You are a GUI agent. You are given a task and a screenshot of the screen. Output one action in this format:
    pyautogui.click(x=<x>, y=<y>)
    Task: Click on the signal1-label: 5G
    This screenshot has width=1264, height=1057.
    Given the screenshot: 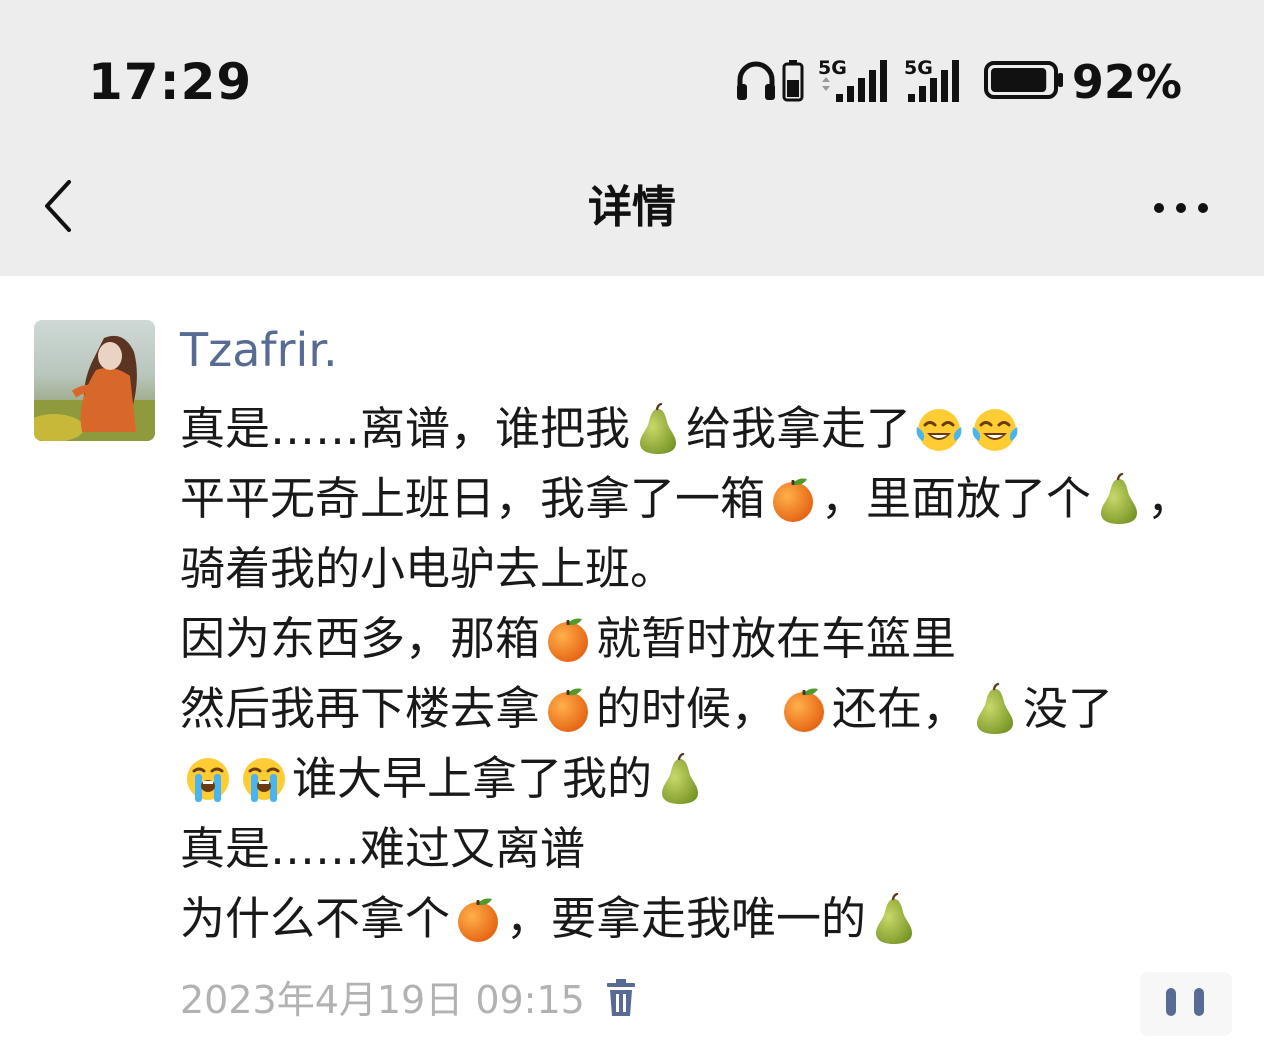 What is the action you would take?
    pyautogui.click(x=832, y=68)
    